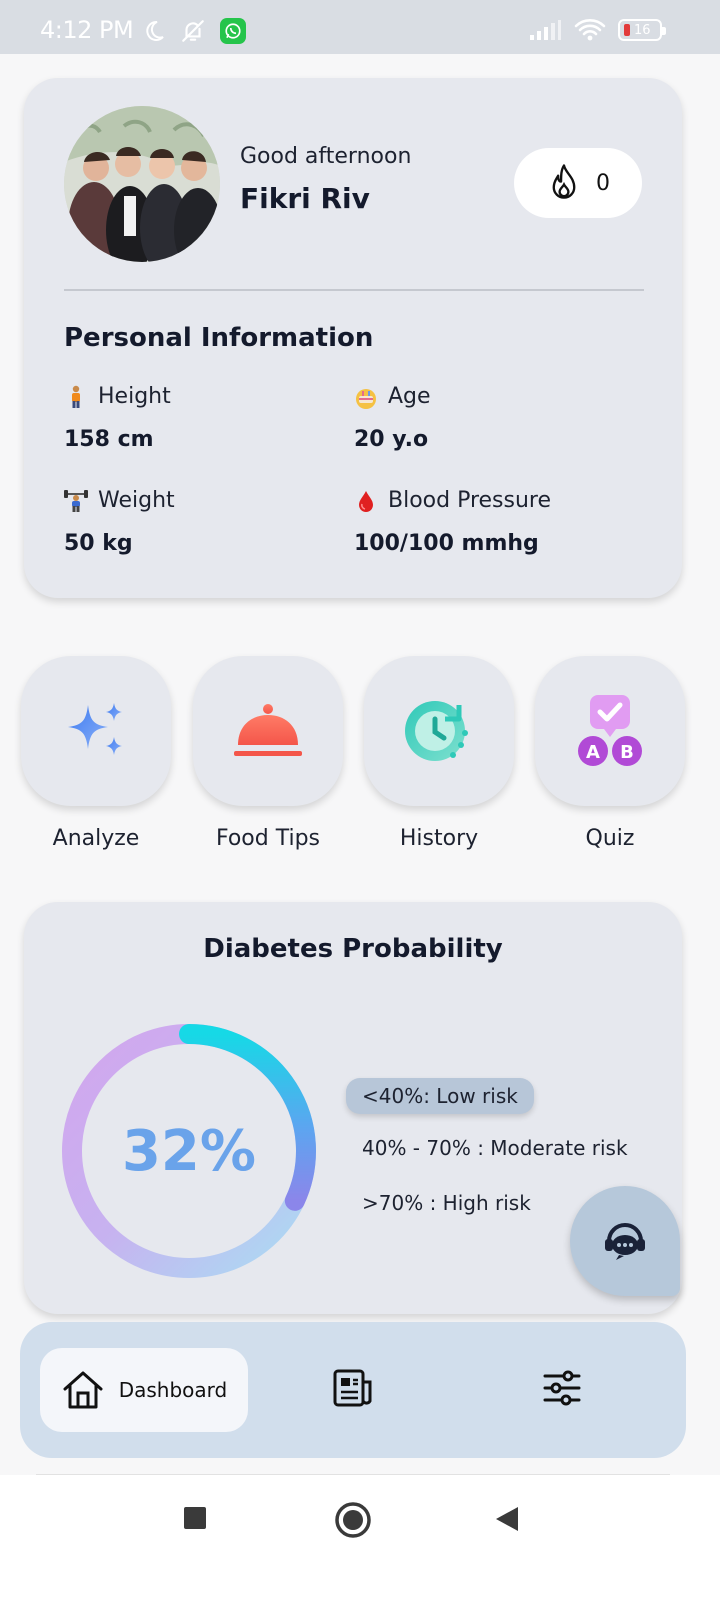 This screenshot has height=1600, width=720. What do you see at coordinates (409, 396) in the screenshot?
I see `age-label: Age` at bounding box center [409, 396].